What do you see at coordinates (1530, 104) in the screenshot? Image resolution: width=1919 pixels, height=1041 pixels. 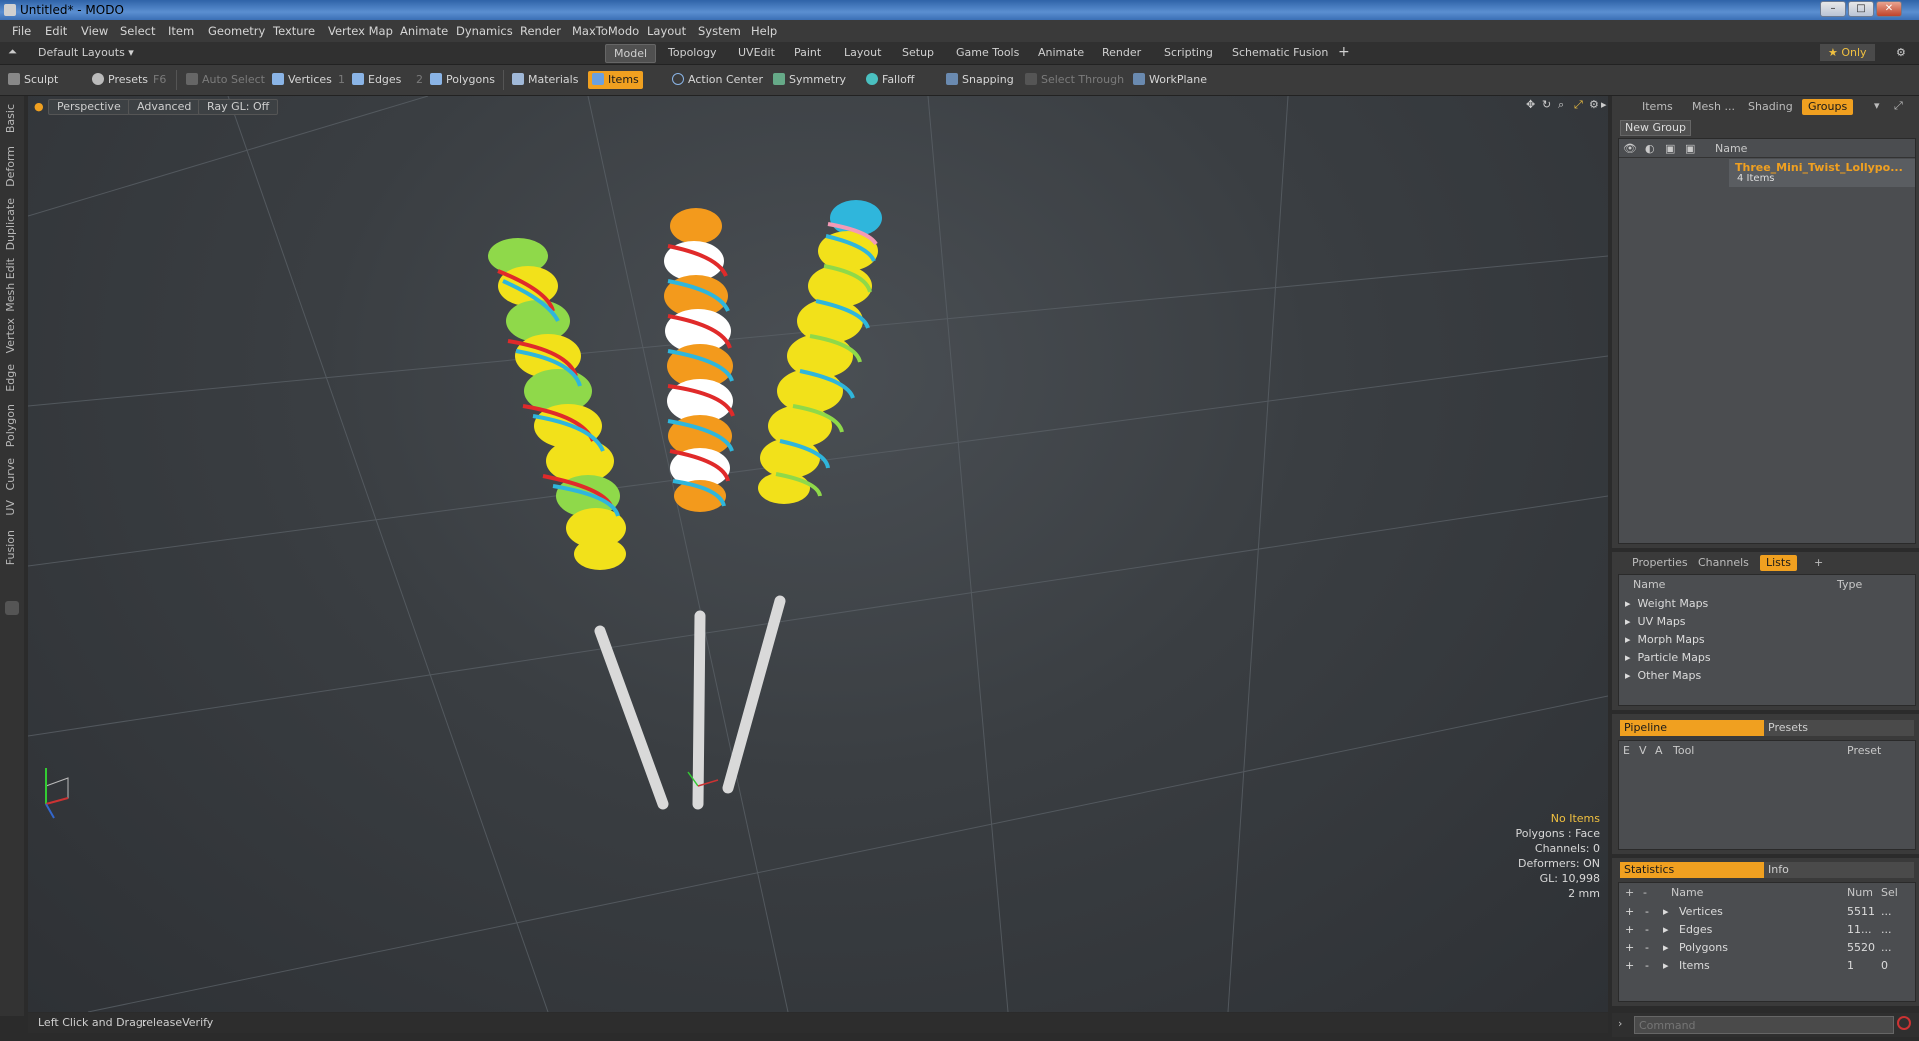 I see `move-view-icon: ✥` at bounding box center [1530, 104].